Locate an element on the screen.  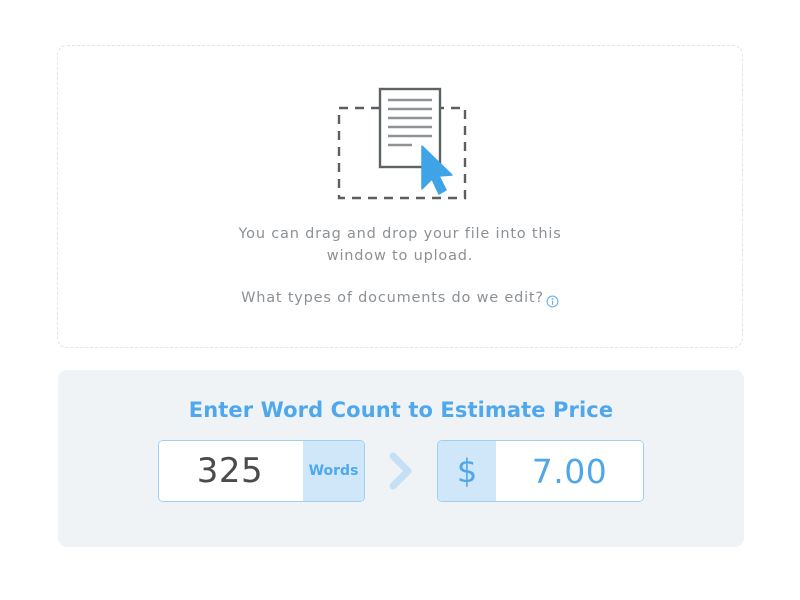
estimator-title: Enter Word Count to Estimate Price is located at coordinates (401, 410).